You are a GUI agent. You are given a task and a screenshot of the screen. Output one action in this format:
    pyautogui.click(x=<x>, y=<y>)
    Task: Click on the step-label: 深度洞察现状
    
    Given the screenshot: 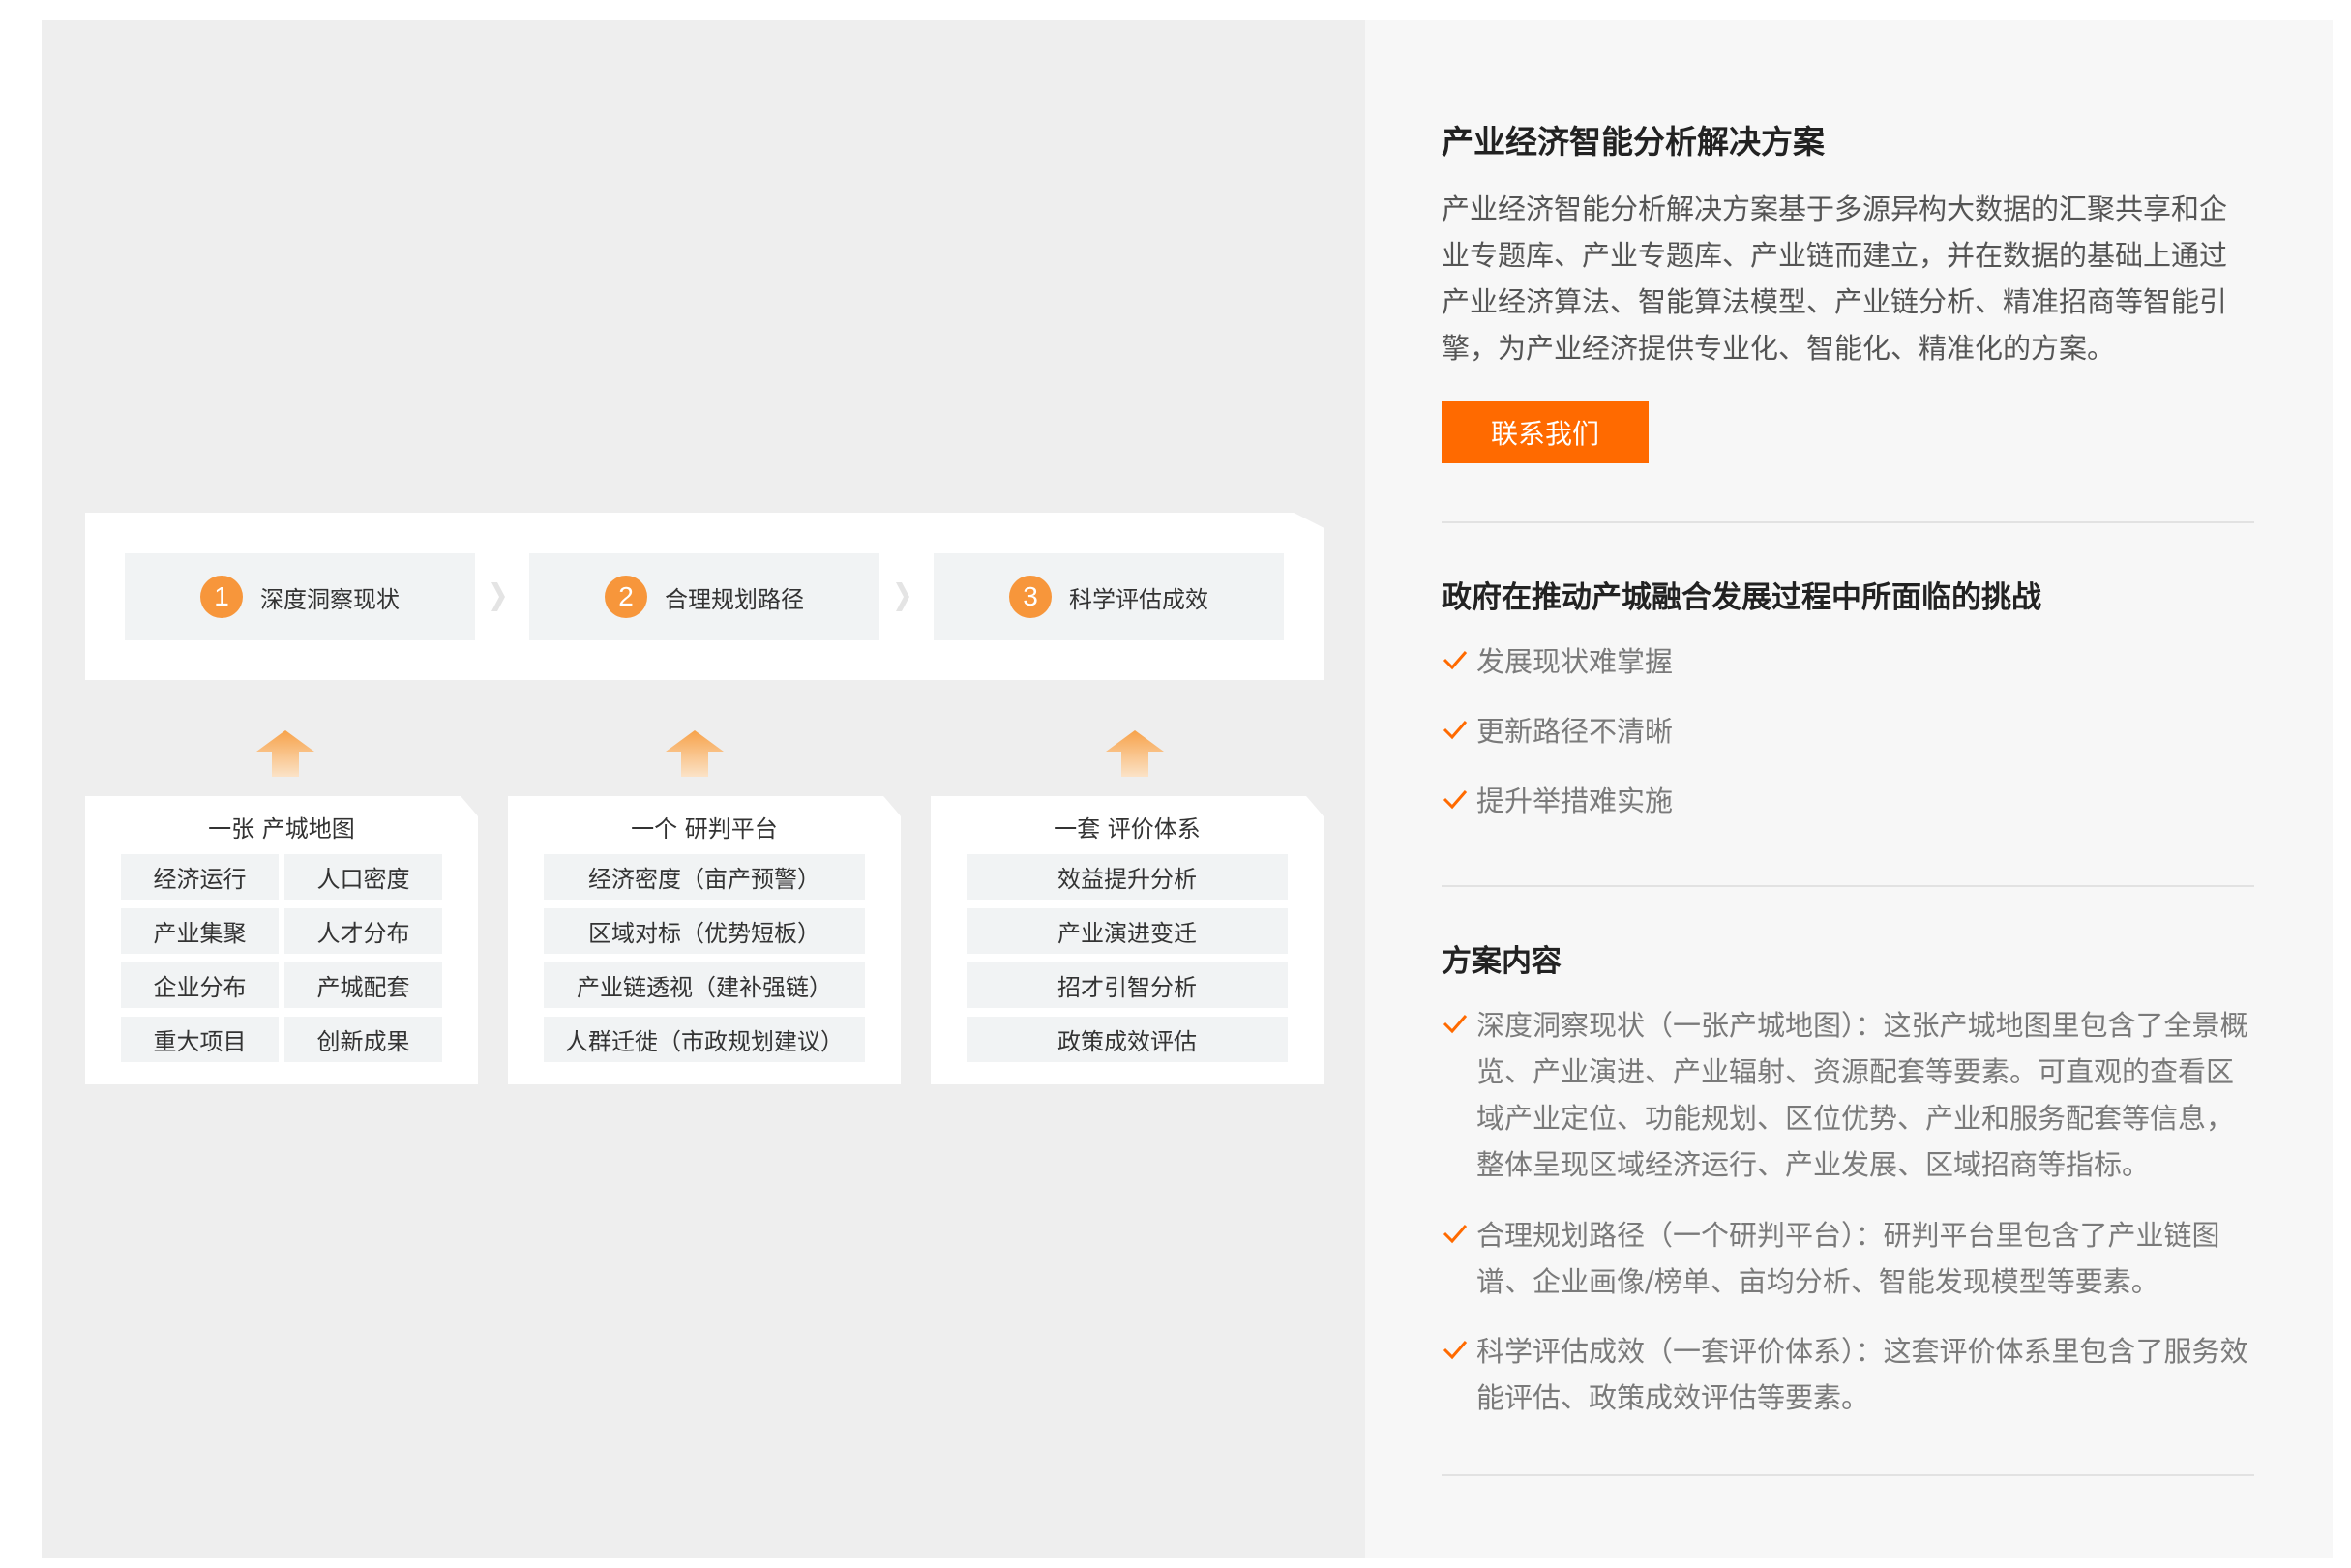 What is the action you would take?
    pyautogui.click(x=330, y=599)
    